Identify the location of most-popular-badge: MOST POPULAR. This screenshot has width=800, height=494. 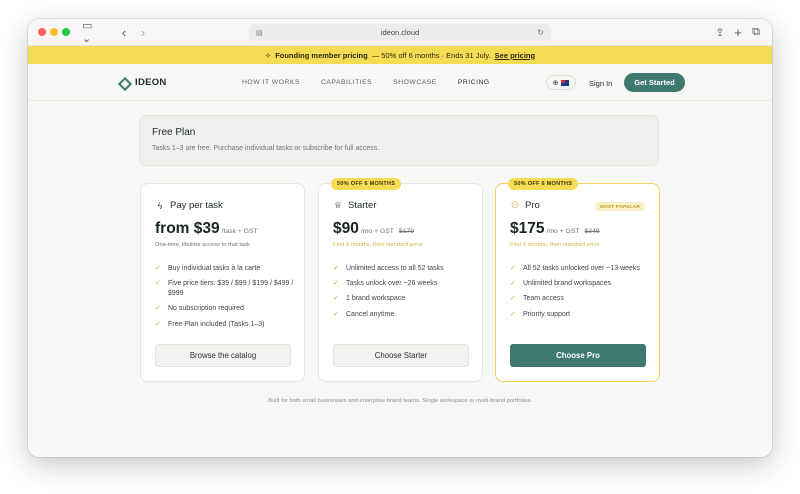
(620, 206).